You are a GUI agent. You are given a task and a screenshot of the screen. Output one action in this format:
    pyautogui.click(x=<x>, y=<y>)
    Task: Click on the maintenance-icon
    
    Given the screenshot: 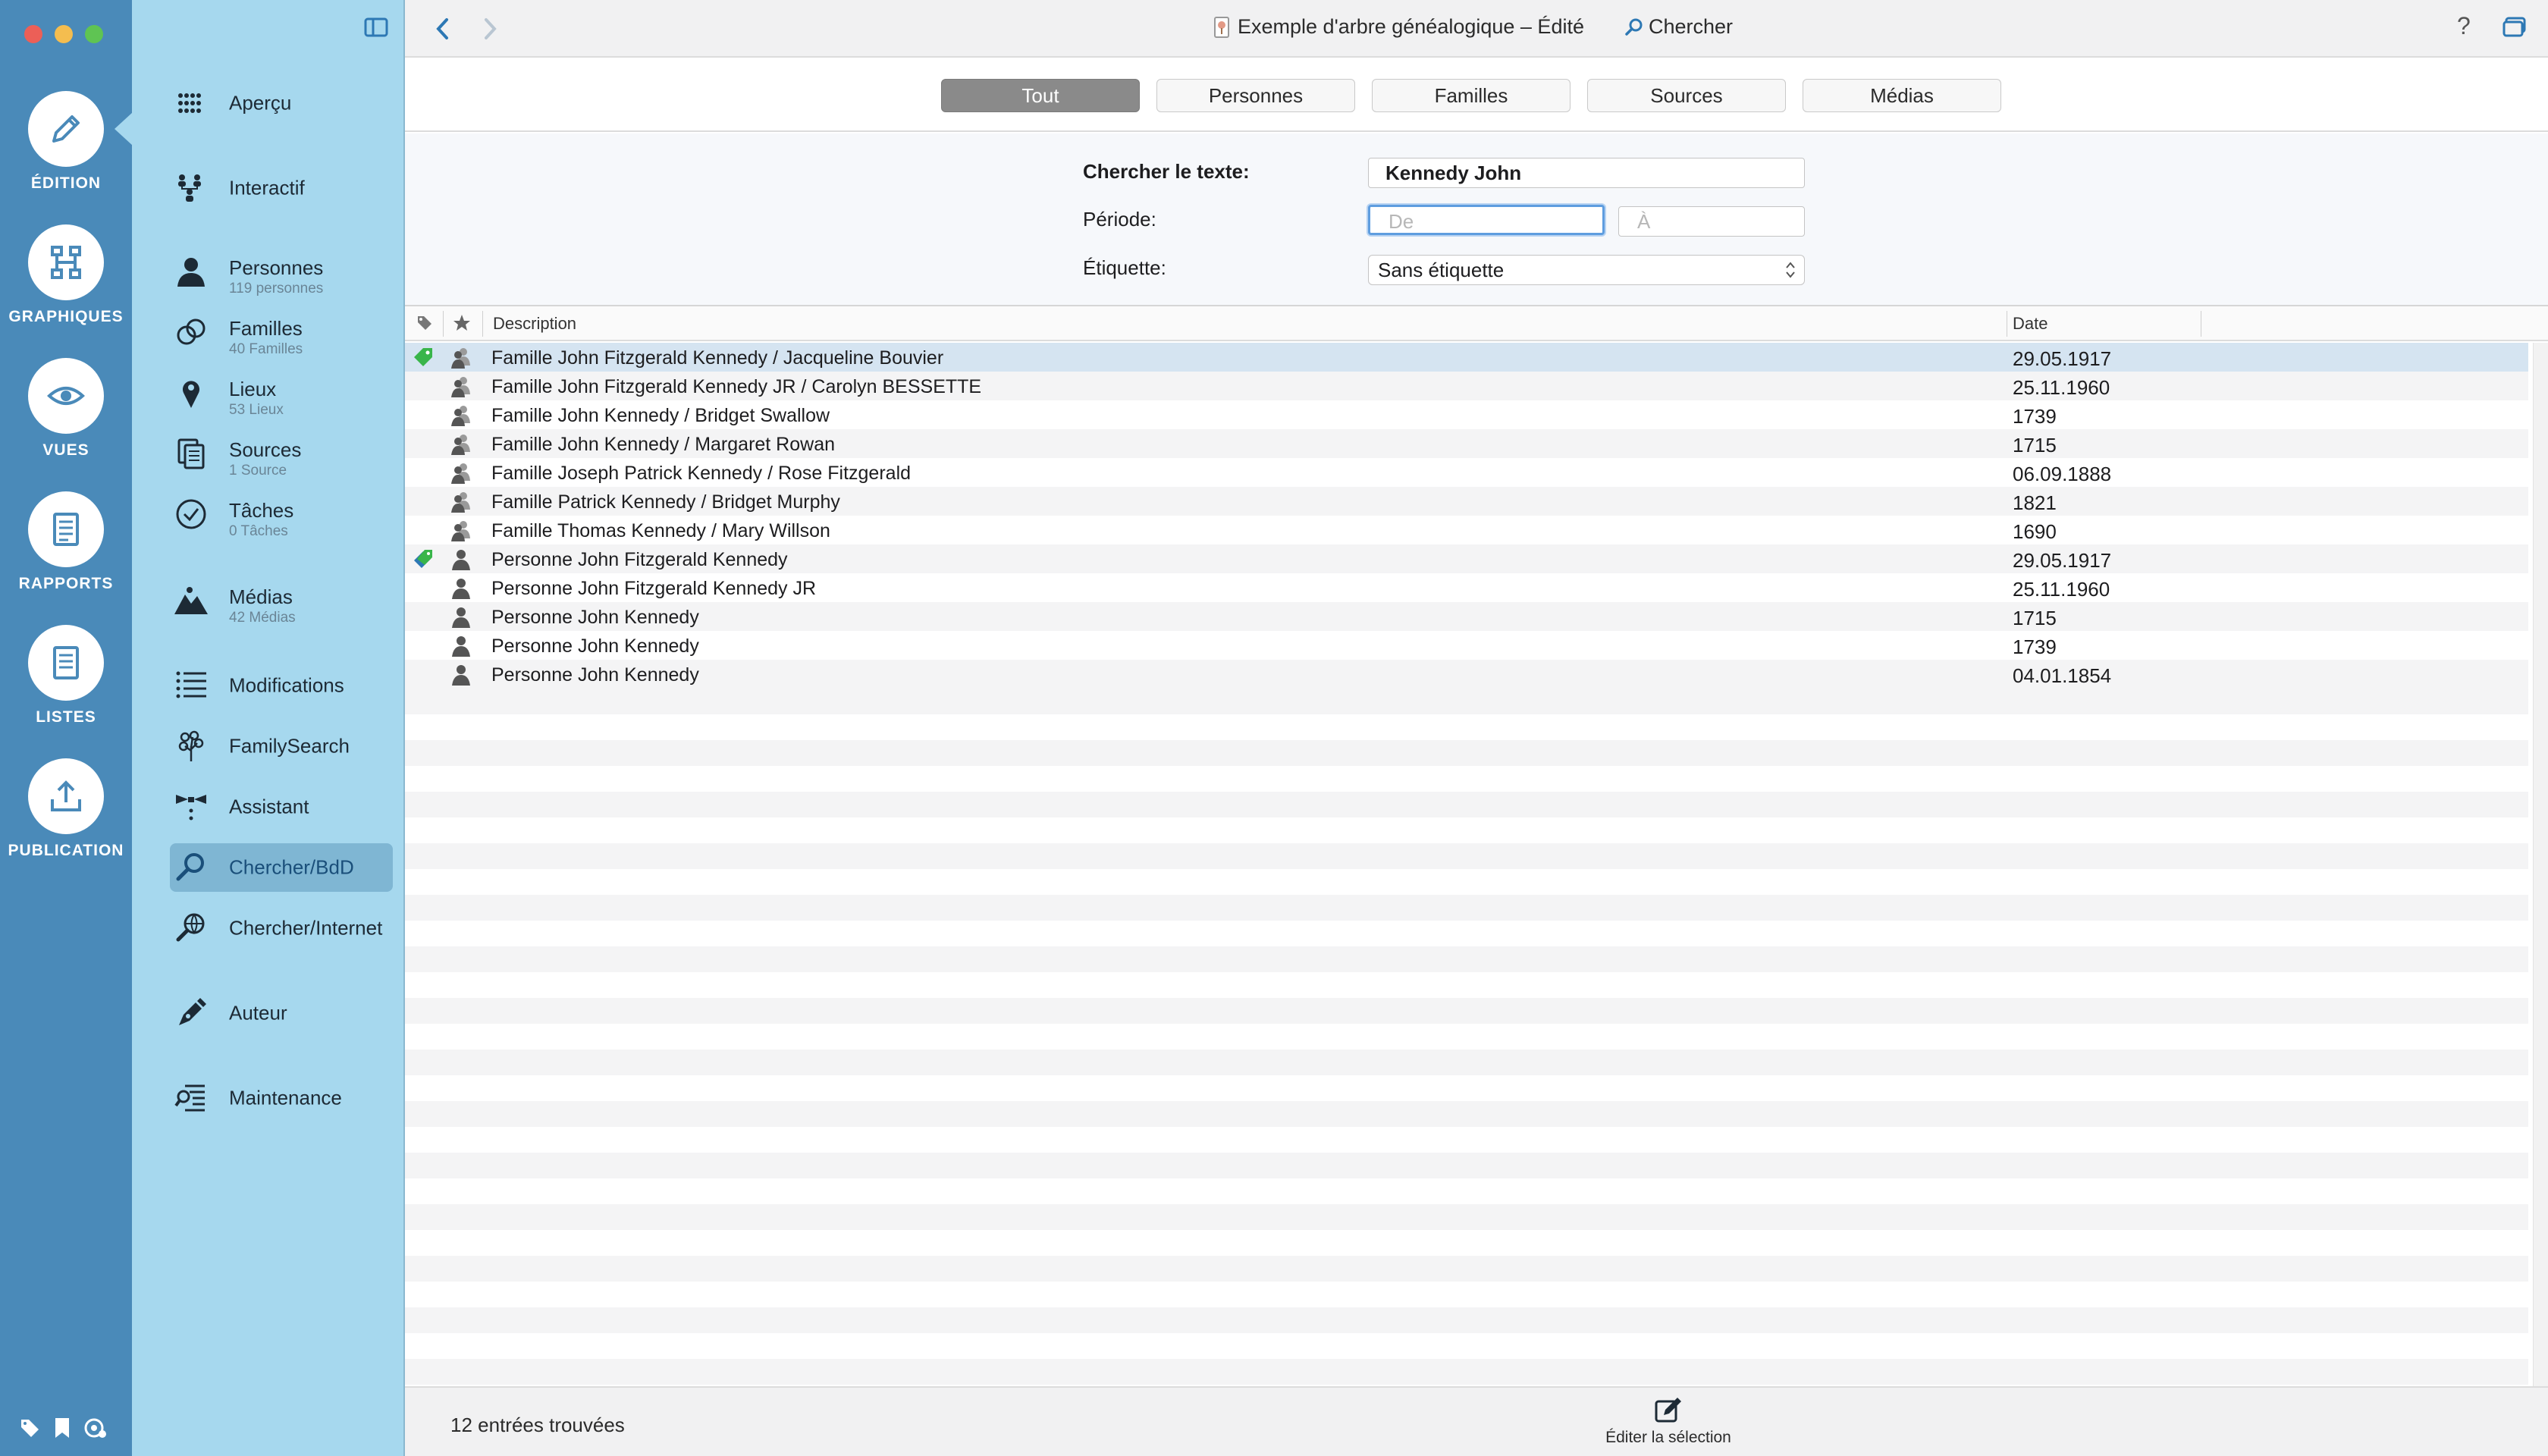 What is the action you would take?
    pyautogui.click(x=191, y=1098)
    